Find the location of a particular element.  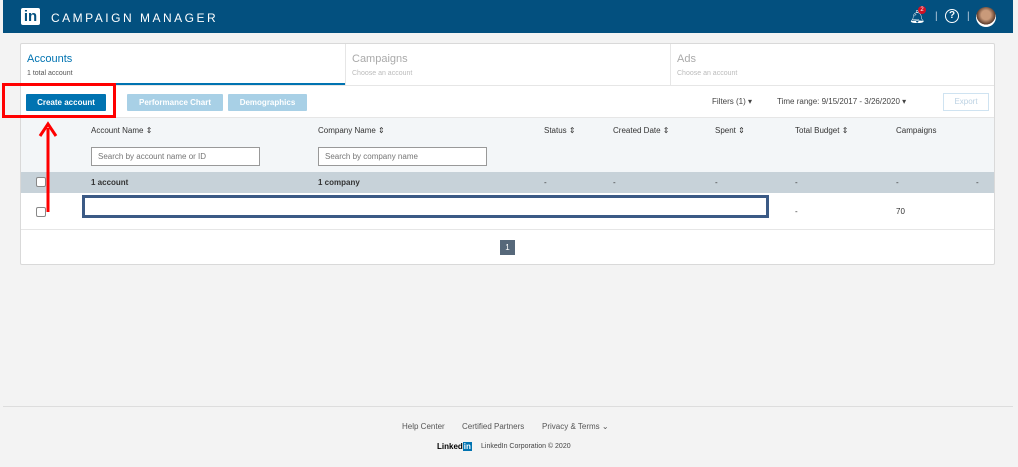

row-total-budget: - is located at coordinates (796, 211).